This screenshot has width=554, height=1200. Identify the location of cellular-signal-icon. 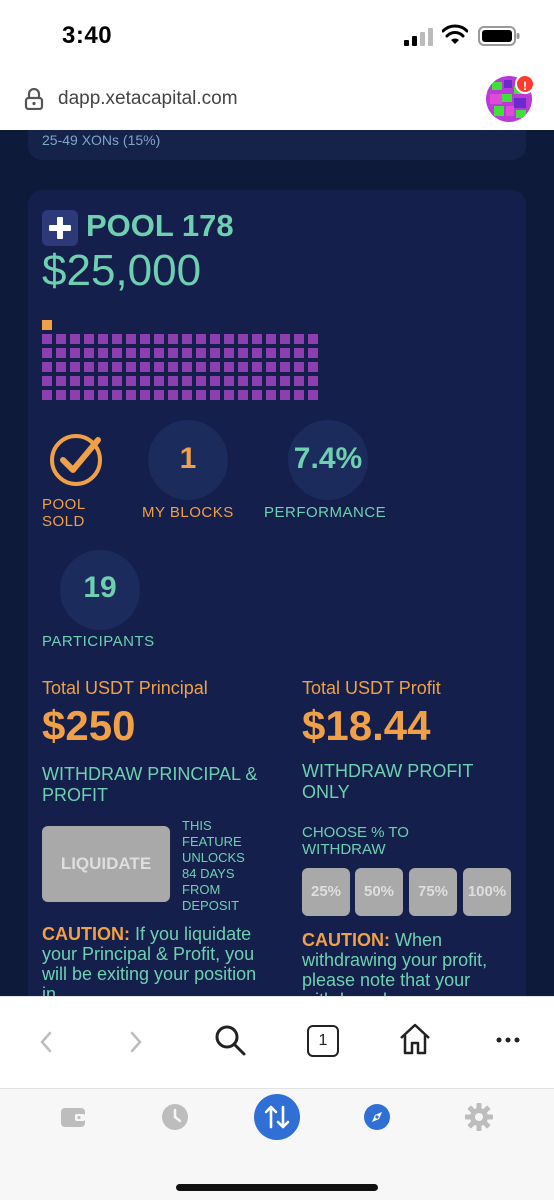
(418, 37).